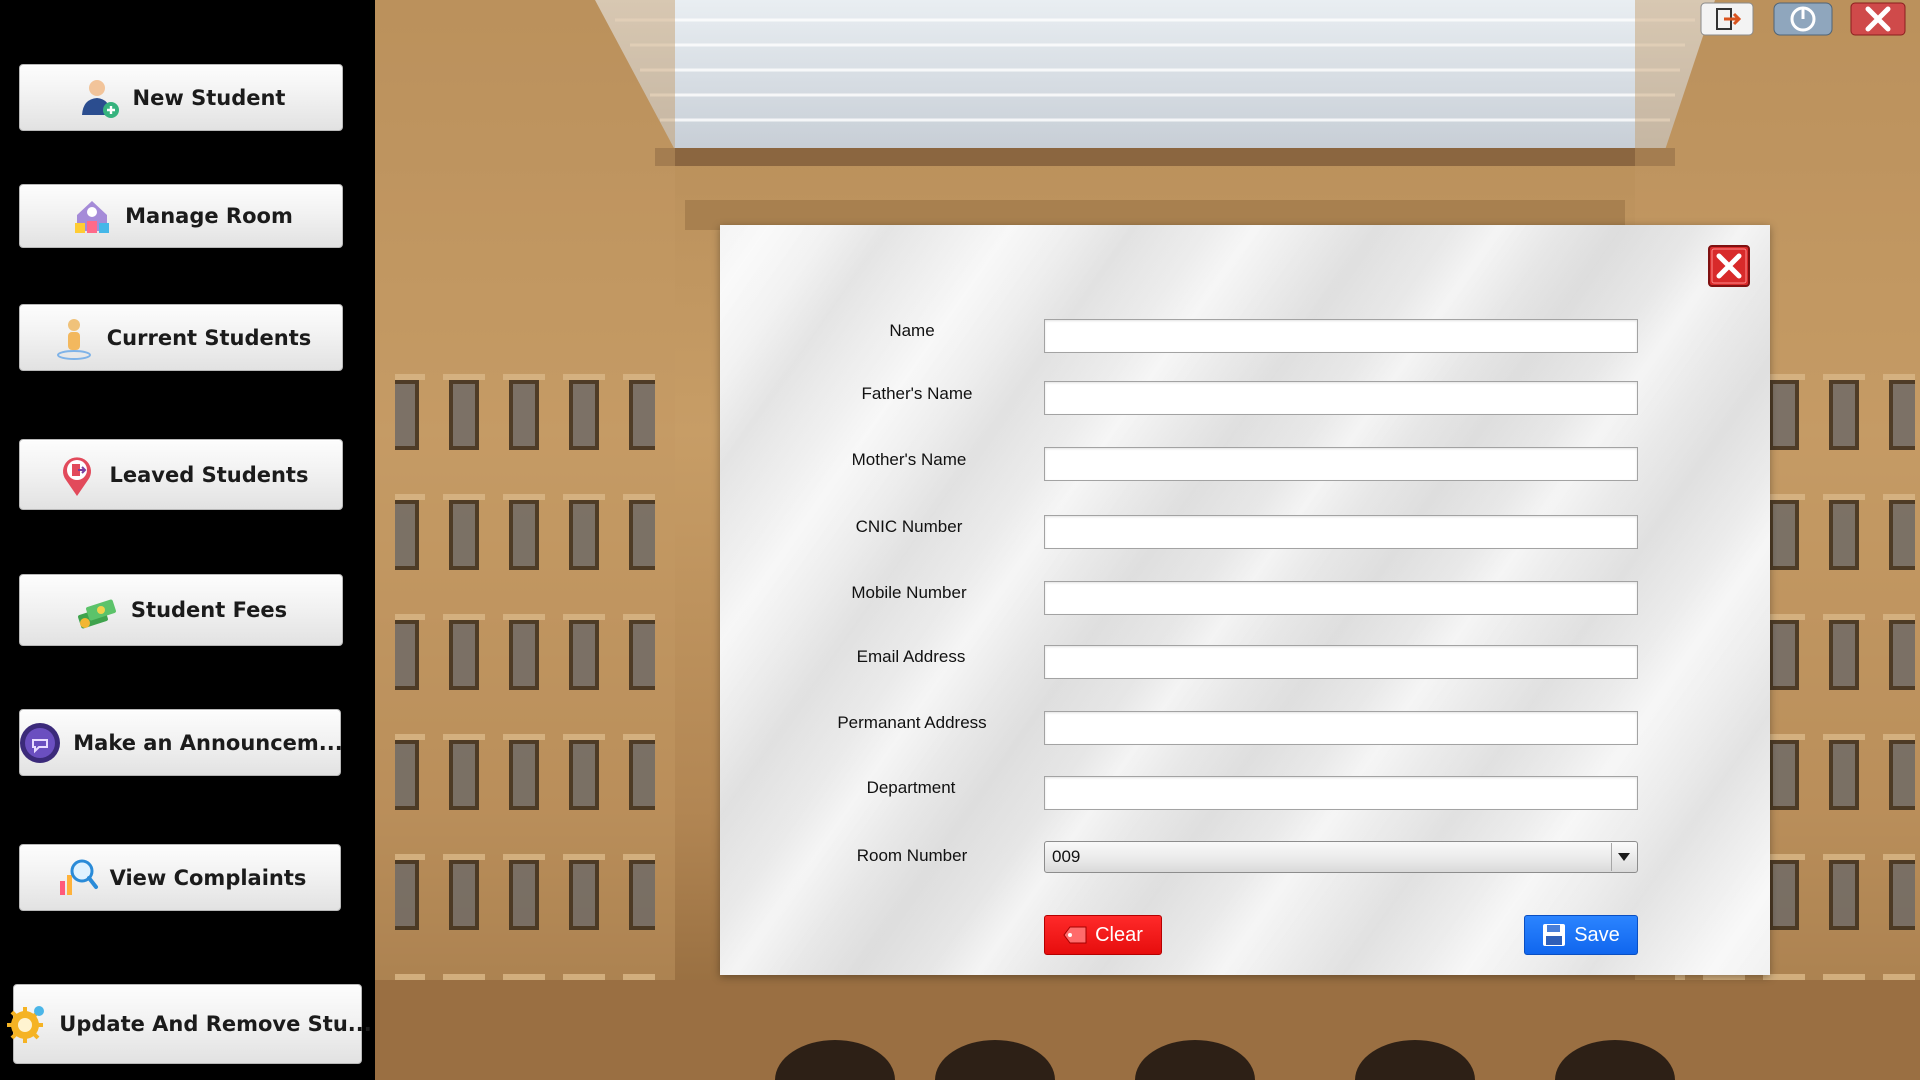  What do you see at coordinates (1119, 934) in the screenshot?
I see `clear-button-label: Clear` at bounding box center [1119, 934].